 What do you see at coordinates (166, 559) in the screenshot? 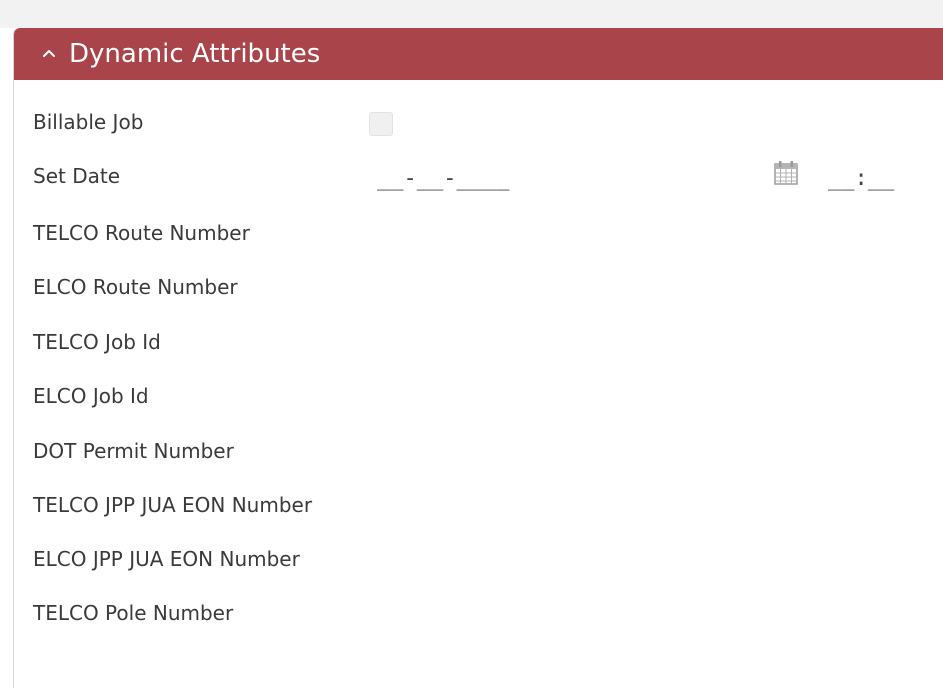
I see `elco-jpp-jua-eon-number-label: ELCO JPP JUA EON Number` at bounding box center [166, 559].